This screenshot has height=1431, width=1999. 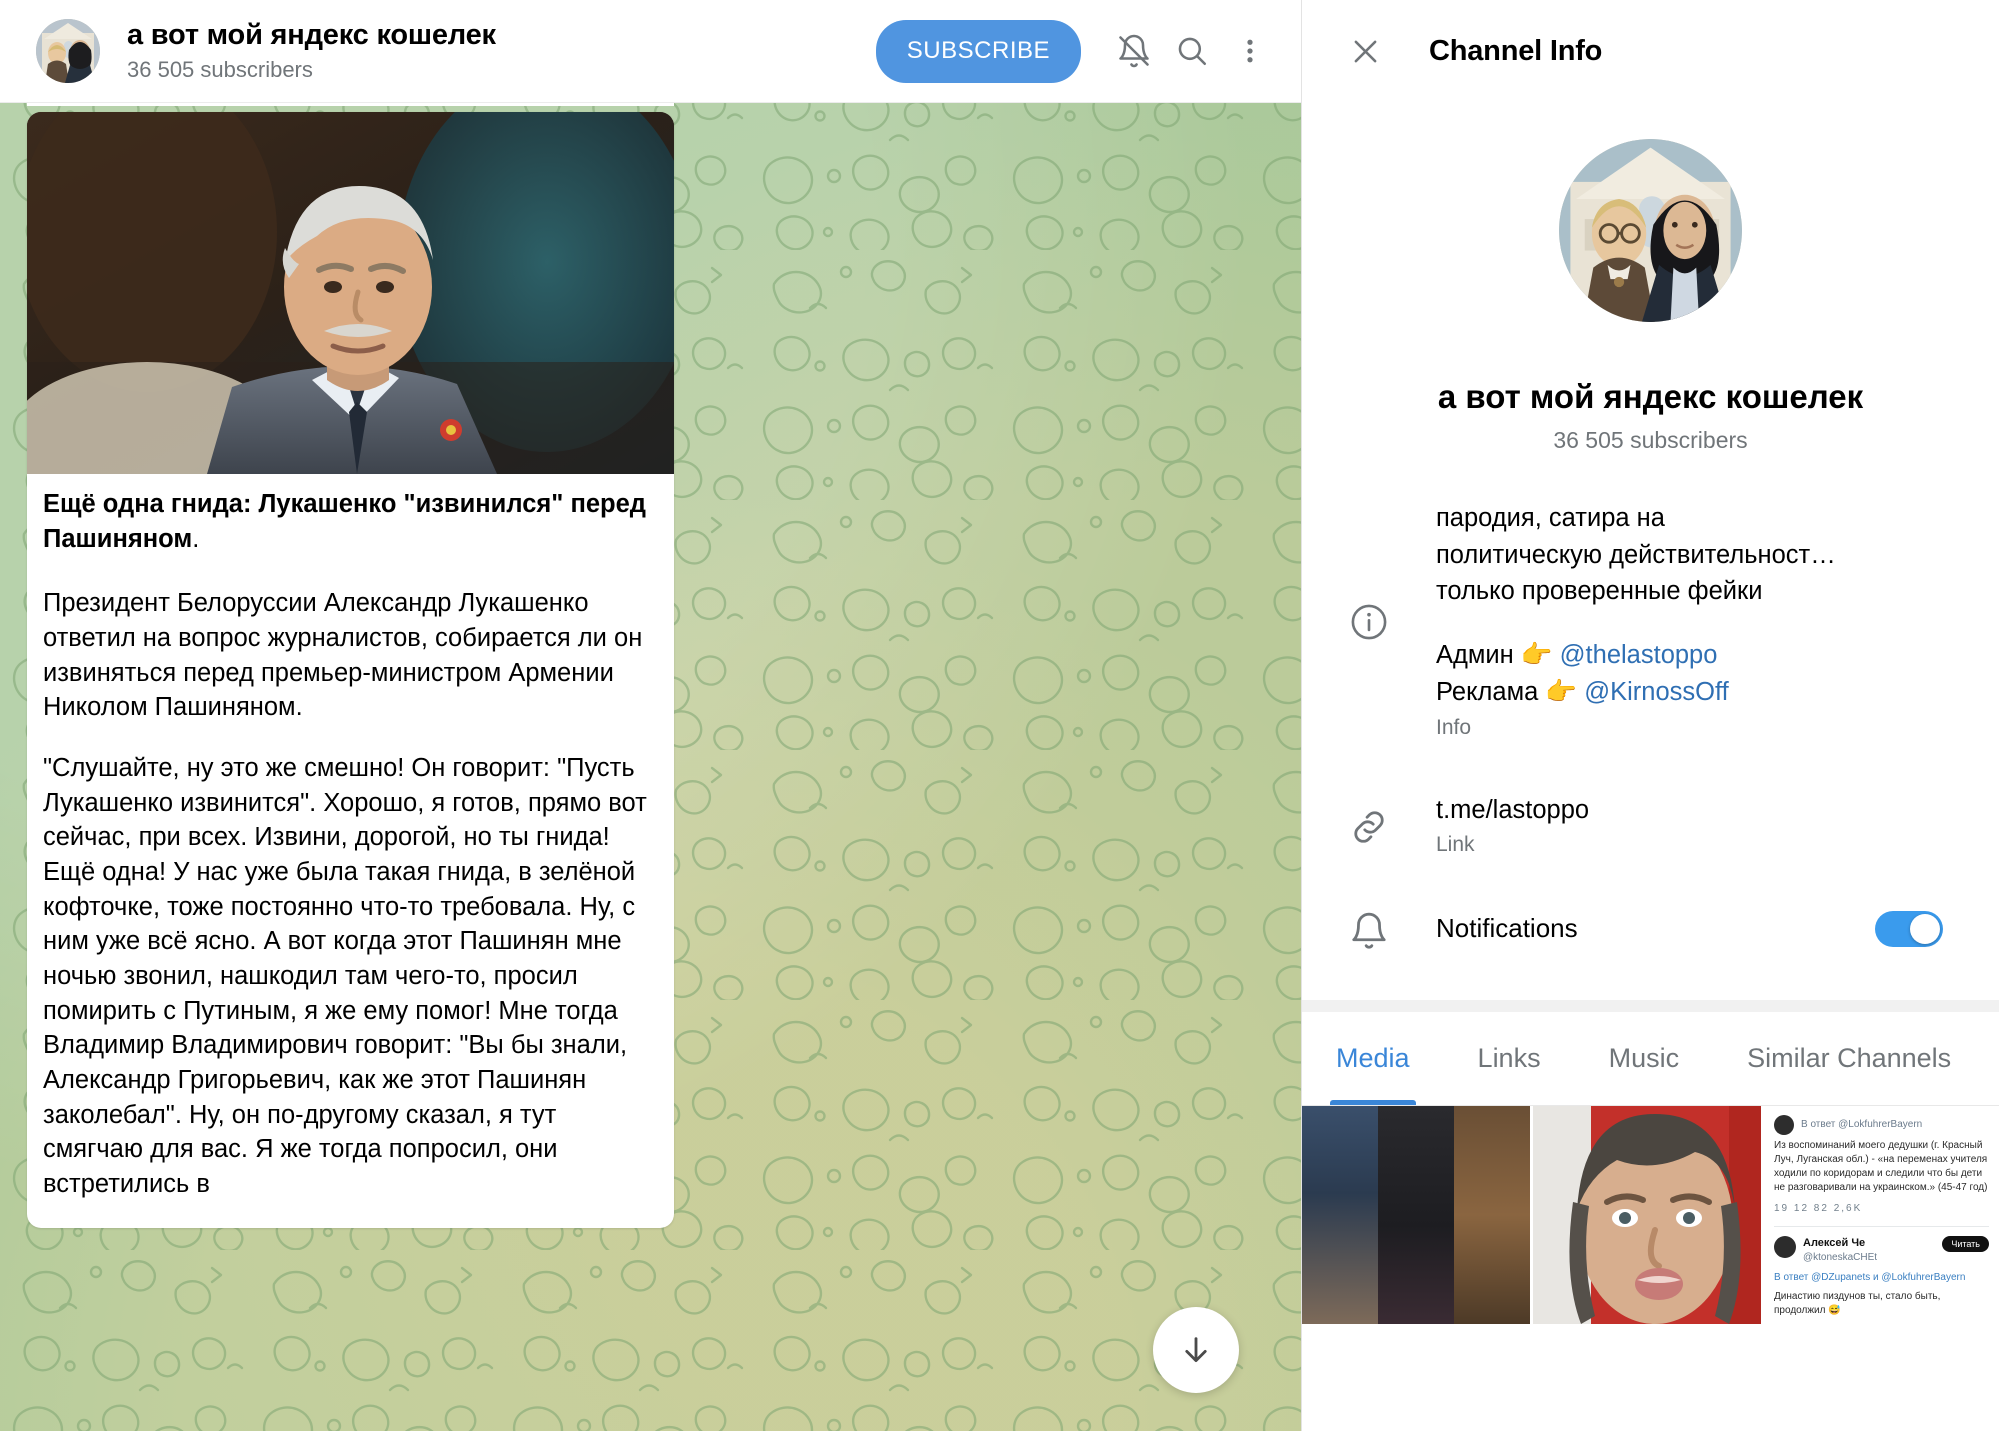 What do you see at coordinates (1516, 51) in the screenshot?
I see `channel-info-title: Channel Info` at bounding box center [1516, 51].